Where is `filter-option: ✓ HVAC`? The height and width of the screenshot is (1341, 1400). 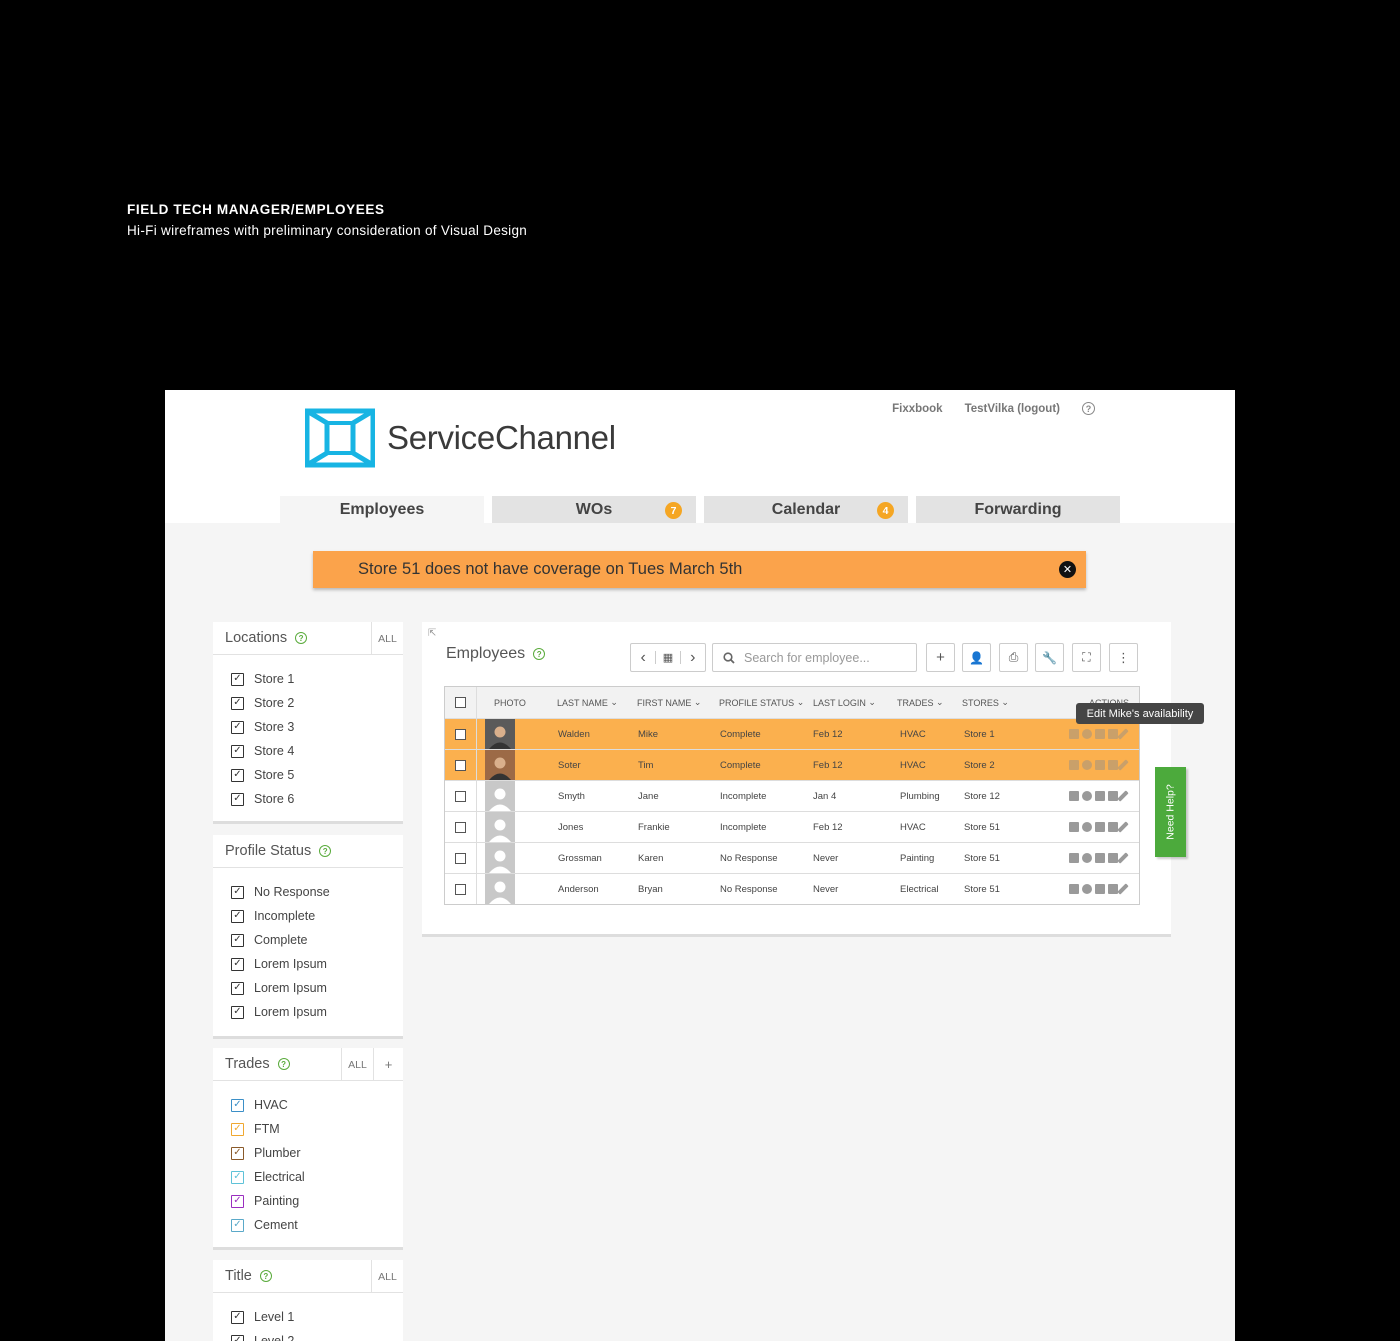 filter-option: ✓ HVAC is located at coordinates (308, 1105).